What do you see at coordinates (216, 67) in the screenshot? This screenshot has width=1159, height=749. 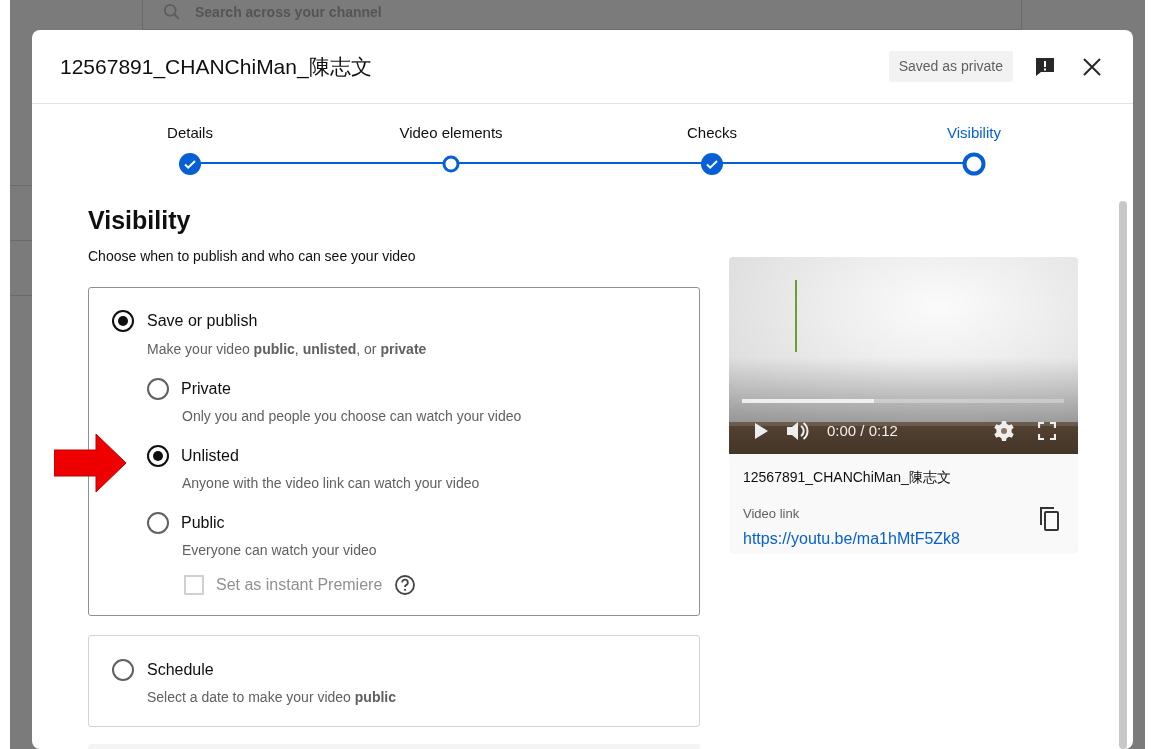 I see `dialog-title: 12567891_CHANChiMan_陳志文` at bounding box center [216, 67].